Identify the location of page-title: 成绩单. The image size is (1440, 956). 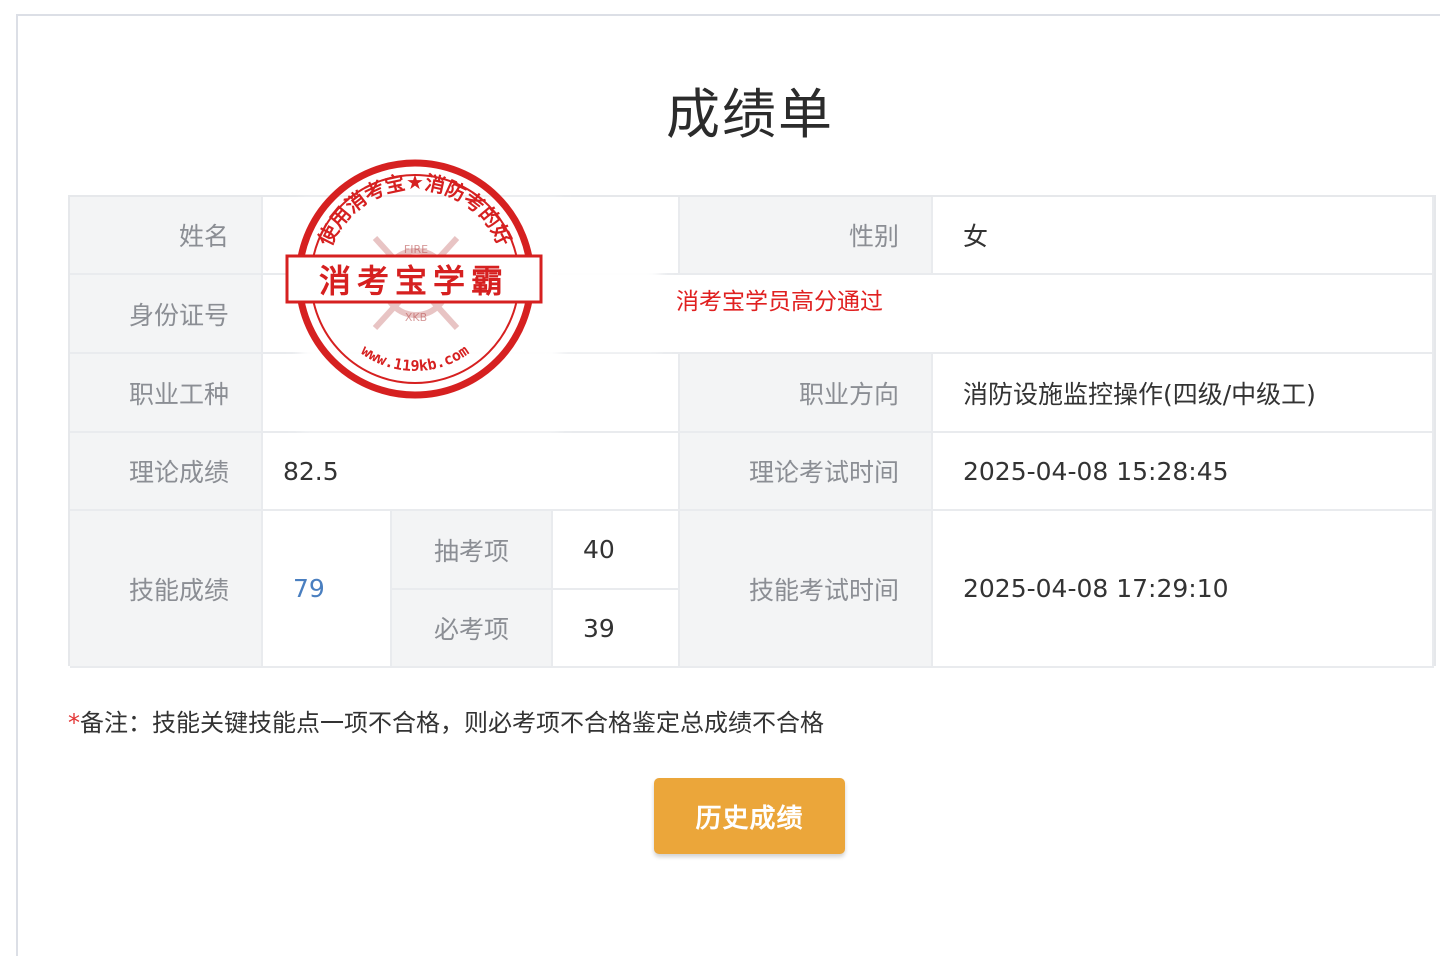
(750, 114).